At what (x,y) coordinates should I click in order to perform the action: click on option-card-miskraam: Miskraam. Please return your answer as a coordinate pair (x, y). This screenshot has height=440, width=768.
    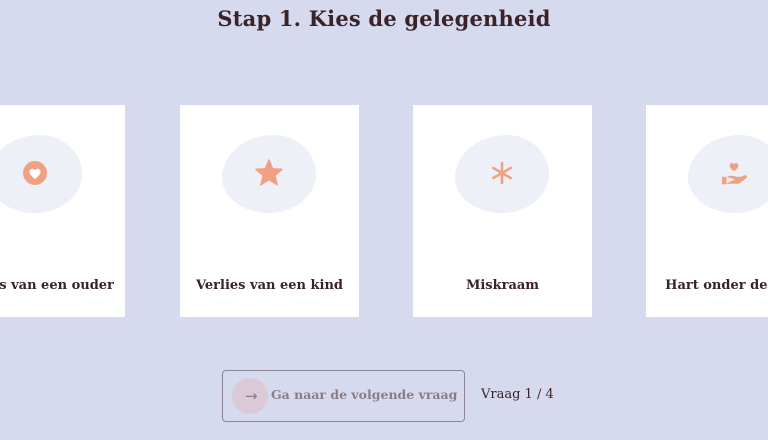
    Looking at the image, I should click on (502, 211).